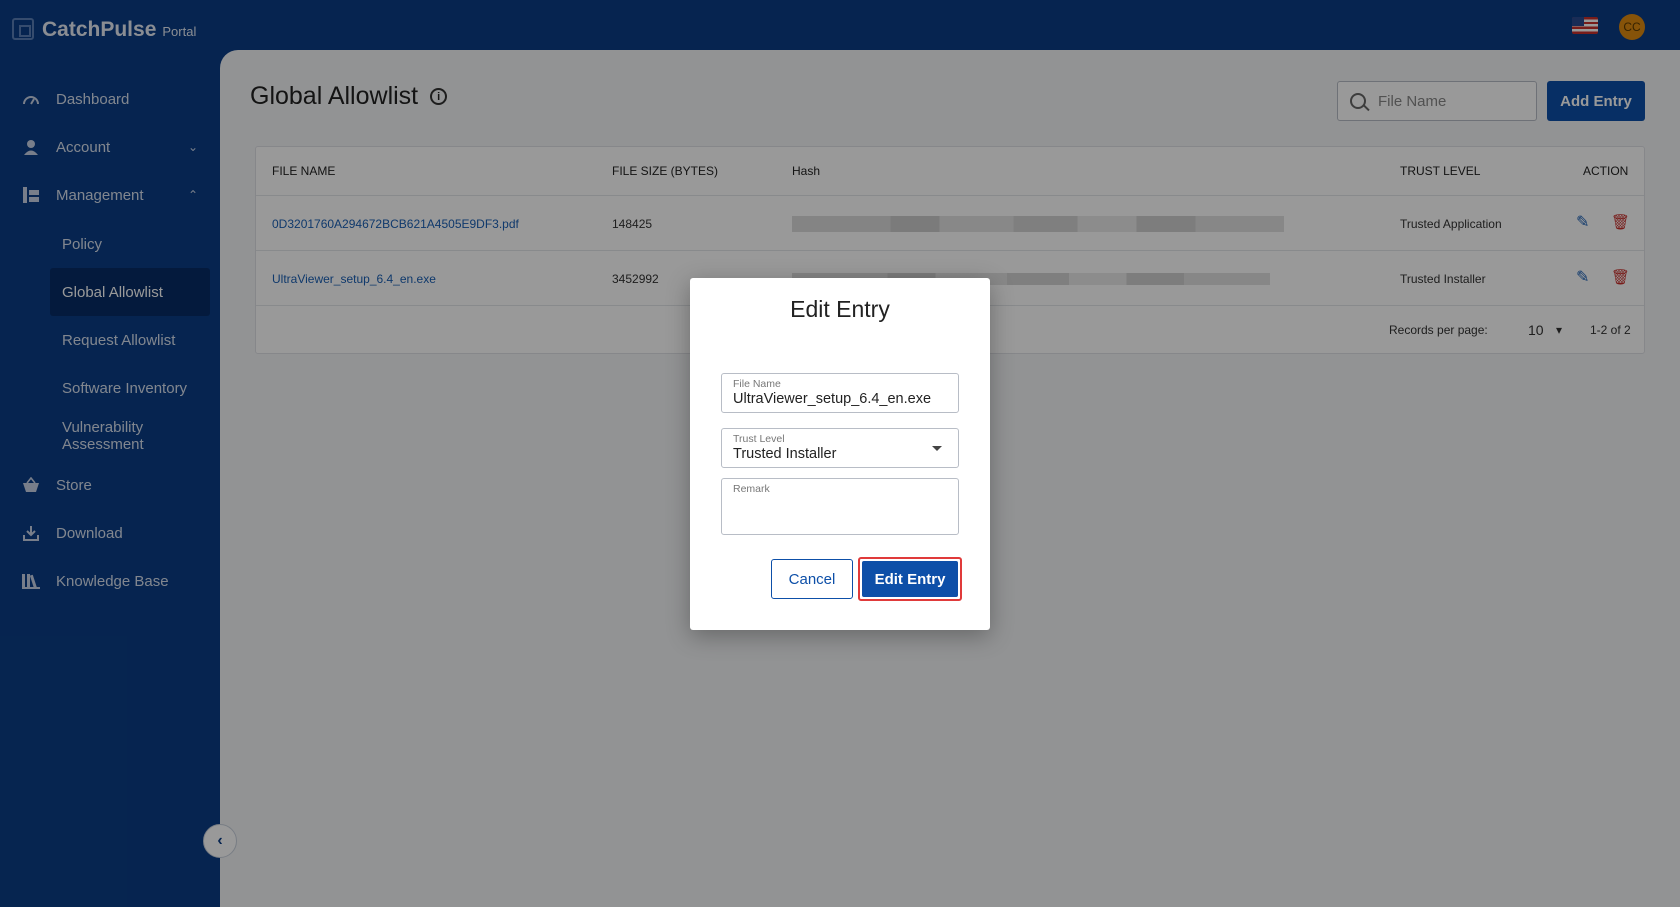  What do you see at coordinates (832, 399) in the screenshot?
I see `file-name-value: UltraViewer_setup_6.4_en.exe` at bounding box center [832, 399].